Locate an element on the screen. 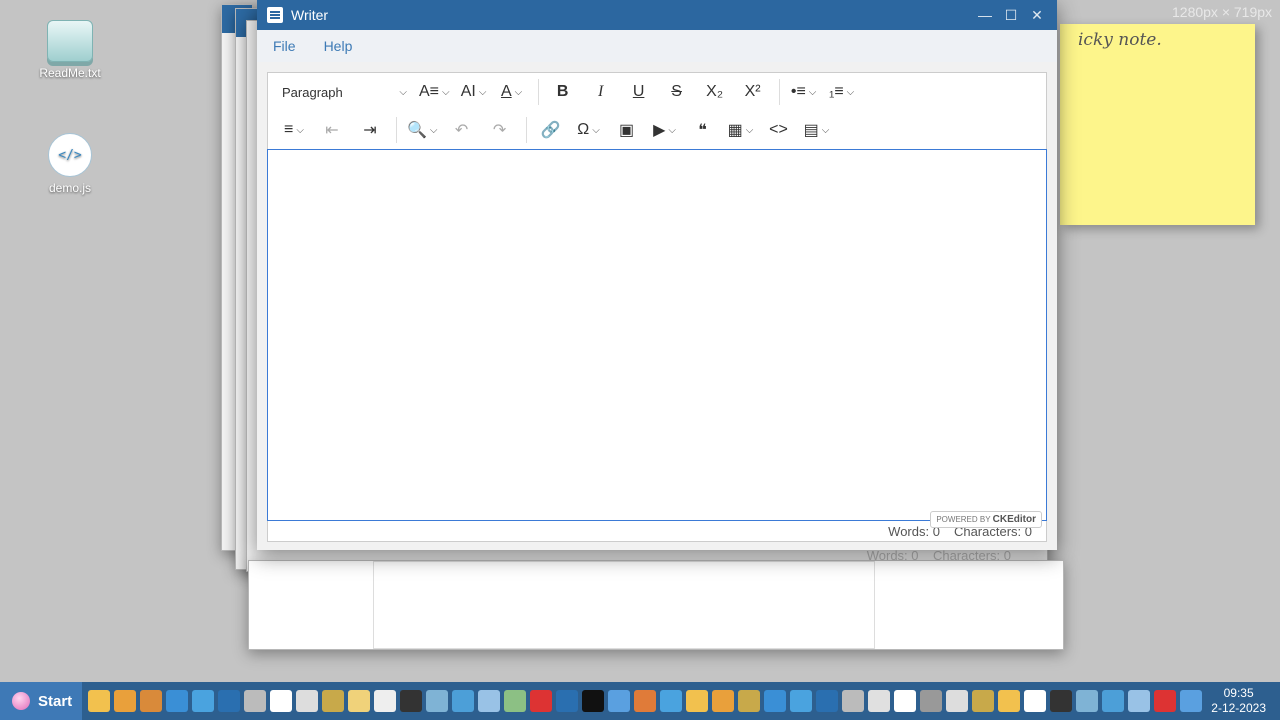 This screenshot has width=1280, height=720. subscript-icon: X₂ is located at coordinates (715, 91).